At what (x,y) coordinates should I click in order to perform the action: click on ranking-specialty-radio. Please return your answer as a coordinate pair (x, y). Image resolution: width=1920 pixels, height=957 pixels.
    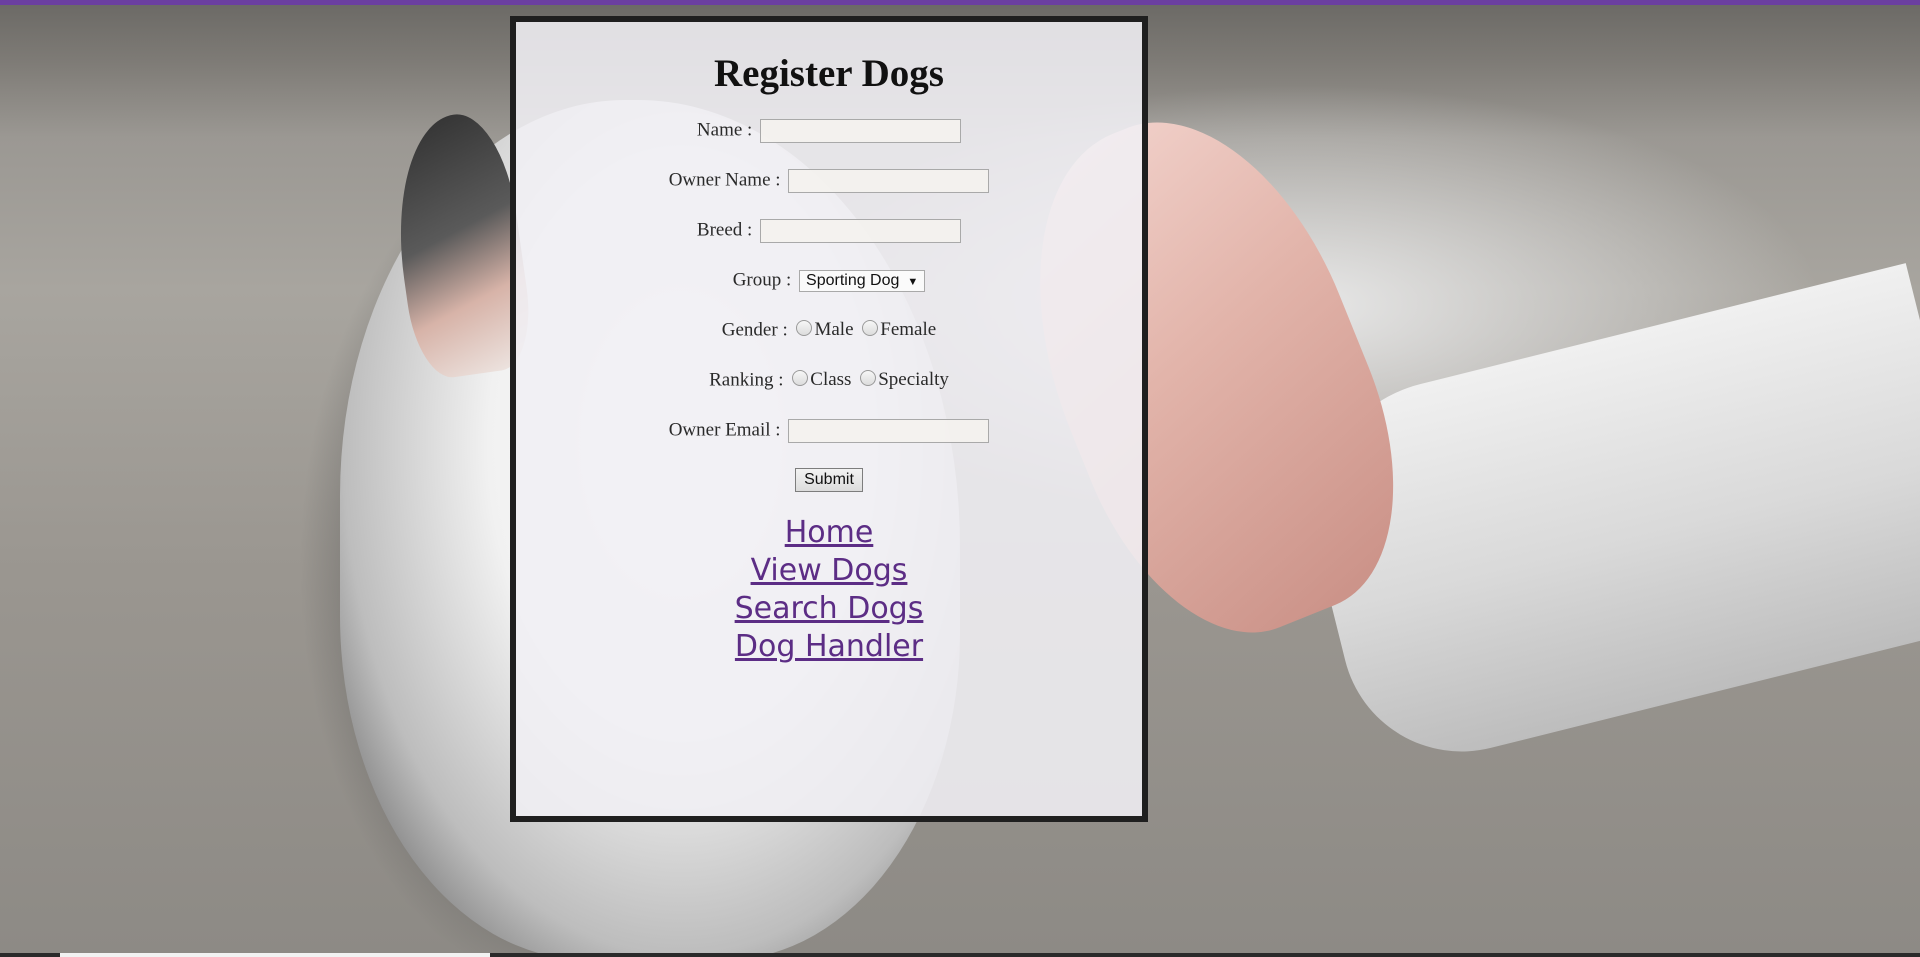
    Looking at the image, I should click on (868, 377).